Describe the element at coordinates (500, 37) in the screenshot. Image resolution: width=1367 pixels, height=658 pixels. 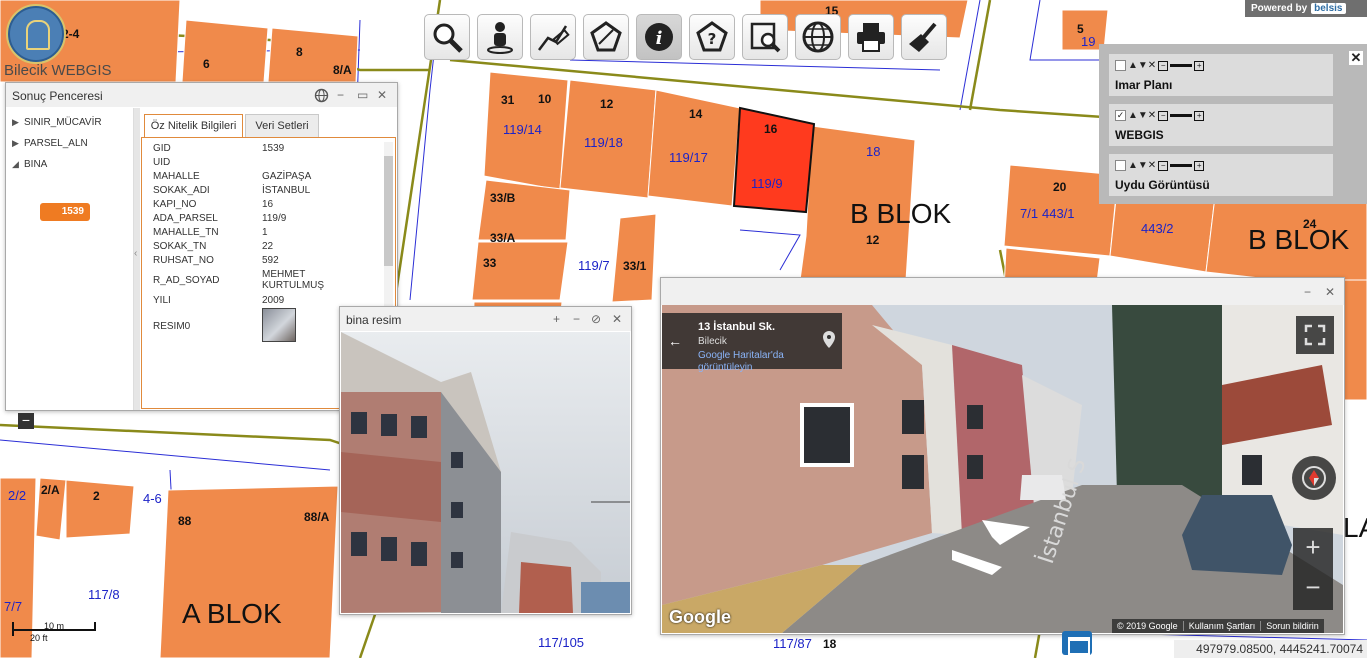
I see `street-view-tool-button` at that location.